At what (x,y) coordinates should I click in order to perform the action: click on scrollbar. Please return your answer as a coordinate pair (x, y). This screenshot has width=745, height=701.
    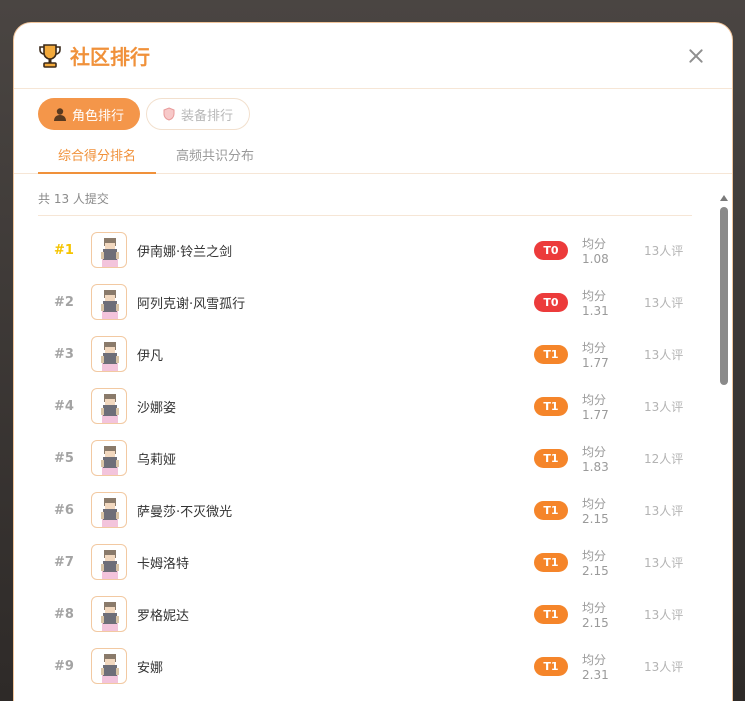
    Looking at the image, I should click on (724, 448).